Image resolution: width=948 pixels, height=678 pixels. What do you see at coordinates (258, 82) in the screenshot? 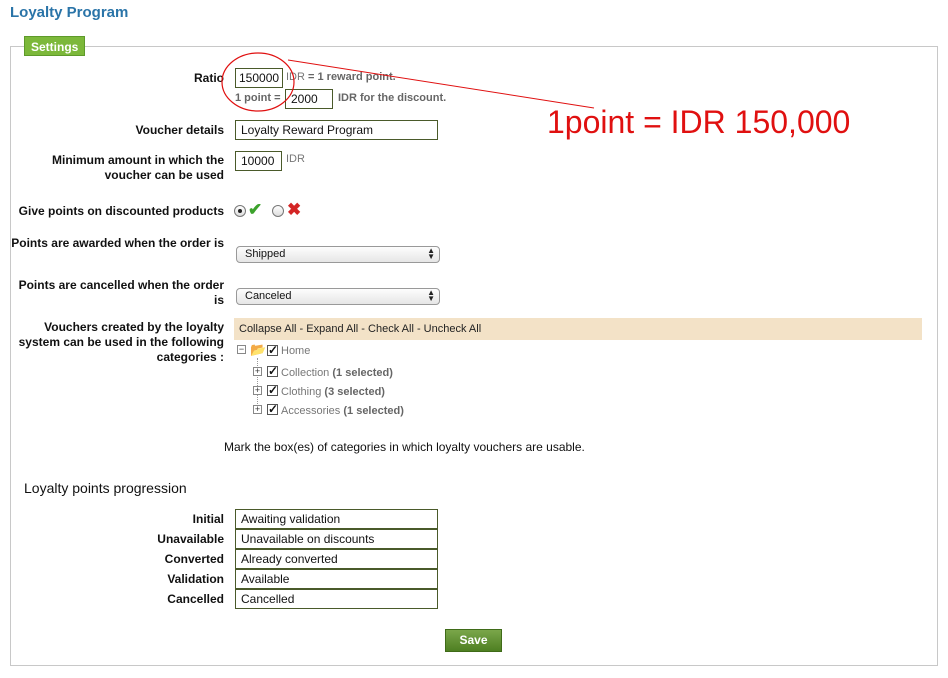
I see `annotation-circle` at bounding box center [258, 82].